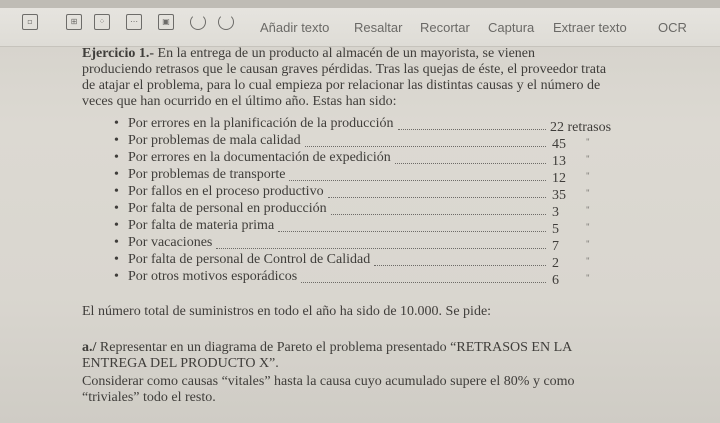 The image size is (720, 423). Describe the element at coordinates (118, 53) in the screenshot. I see `exercise-heading: Ejercicio 1.-` at that location.